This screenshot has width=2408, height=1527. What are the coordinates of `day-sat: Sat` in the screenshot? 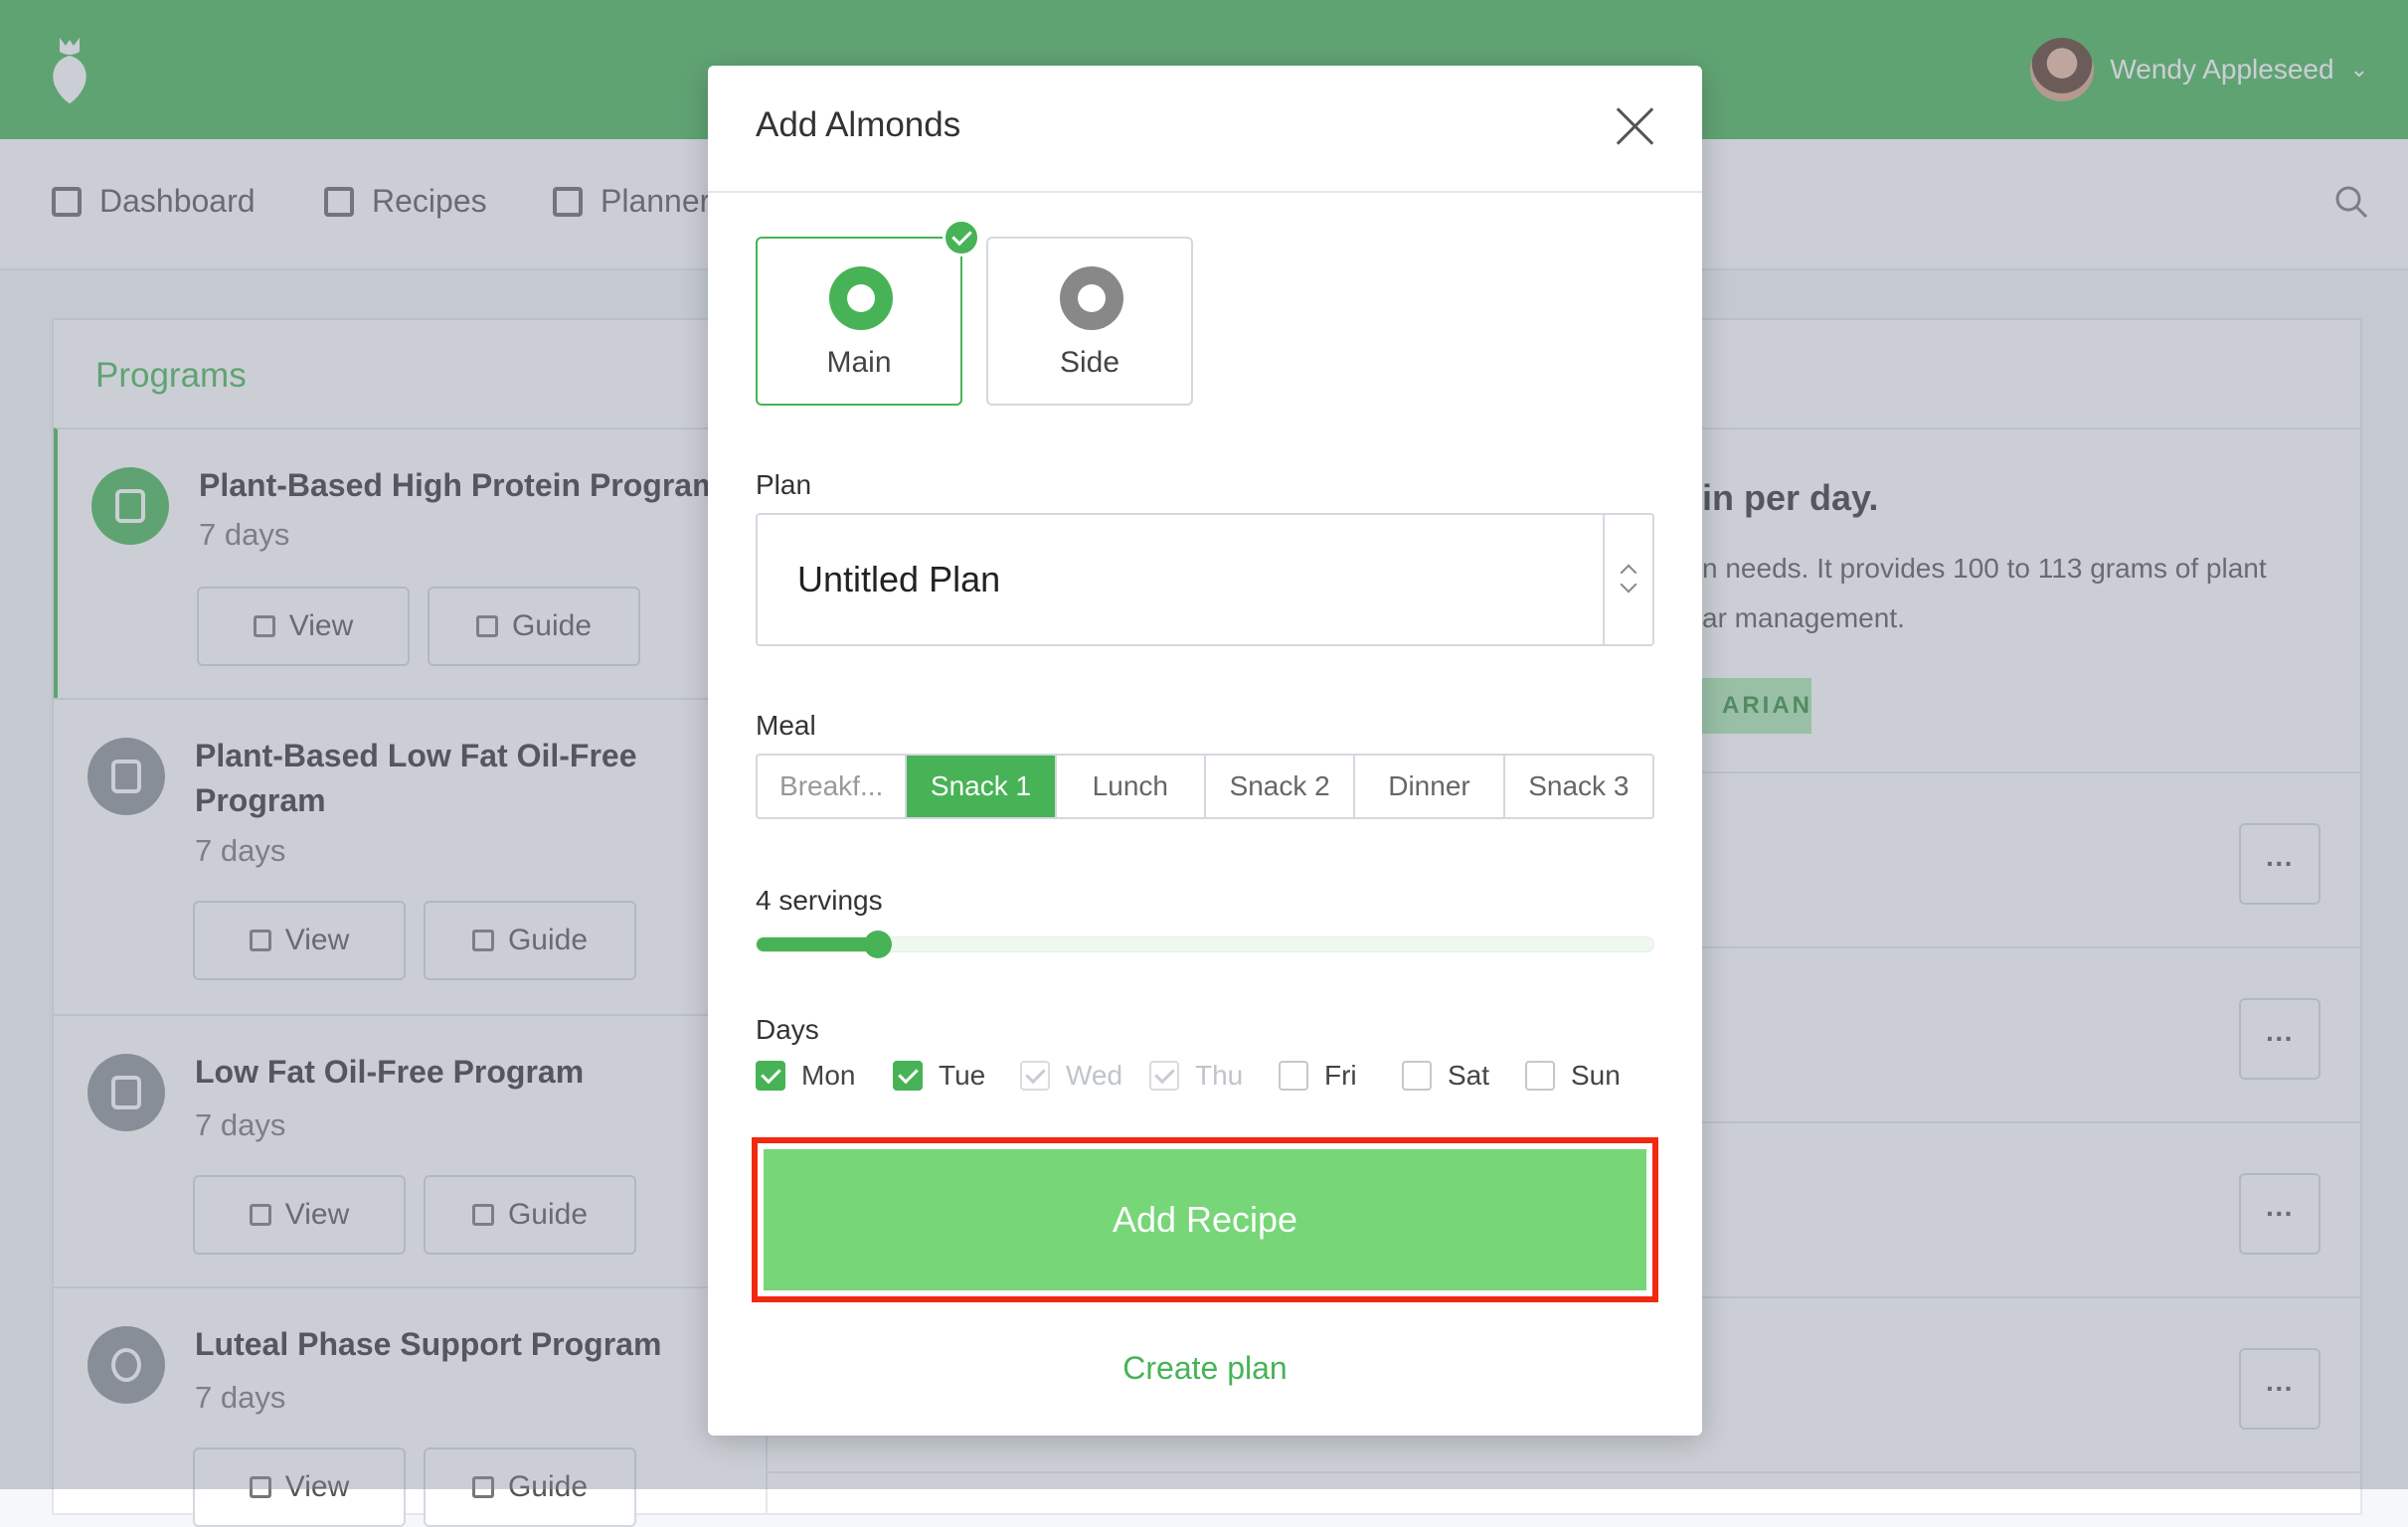 It's located at (1445, 1076).